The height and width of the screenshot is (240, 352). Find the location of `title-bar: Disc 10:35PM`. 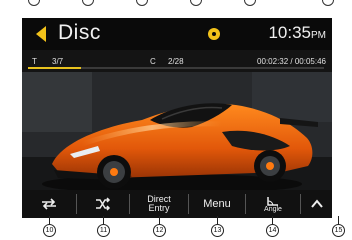

title-bar: Disc 10:35PM is located at coordinates (177, 34).